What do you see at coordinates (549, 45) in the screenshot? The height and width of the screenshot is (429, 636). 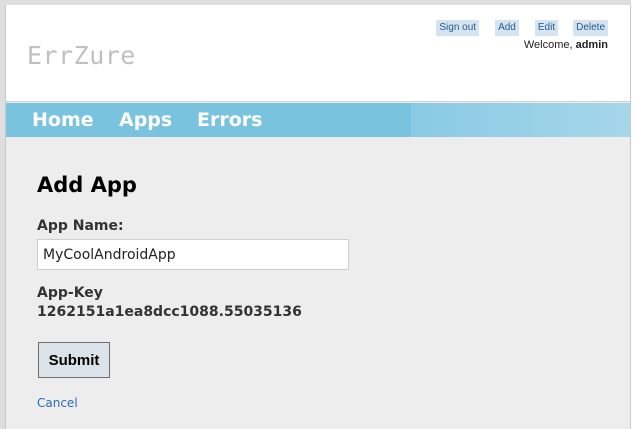 I see `welcome-prefix: Welcome,` at bounding box center [549, 45].